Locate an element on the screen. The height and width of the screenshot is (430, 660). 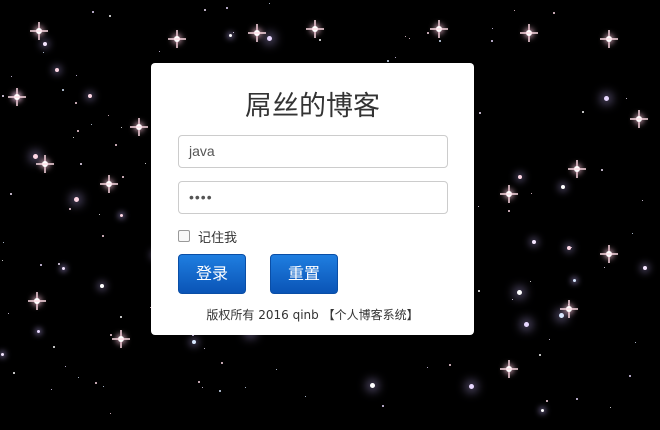
password-input: •••• is located at coordinates (313, 197).